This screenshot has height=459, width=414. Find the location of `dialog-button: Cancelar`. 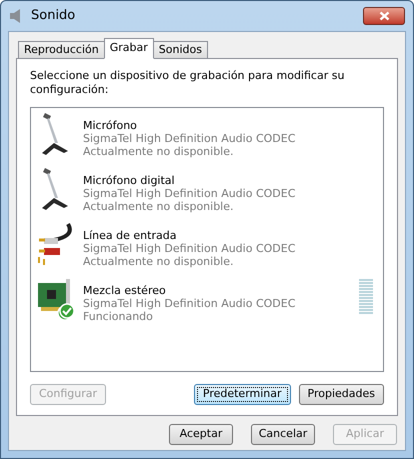

dialog-button: Cancelar is located at coordinates (283, 434).